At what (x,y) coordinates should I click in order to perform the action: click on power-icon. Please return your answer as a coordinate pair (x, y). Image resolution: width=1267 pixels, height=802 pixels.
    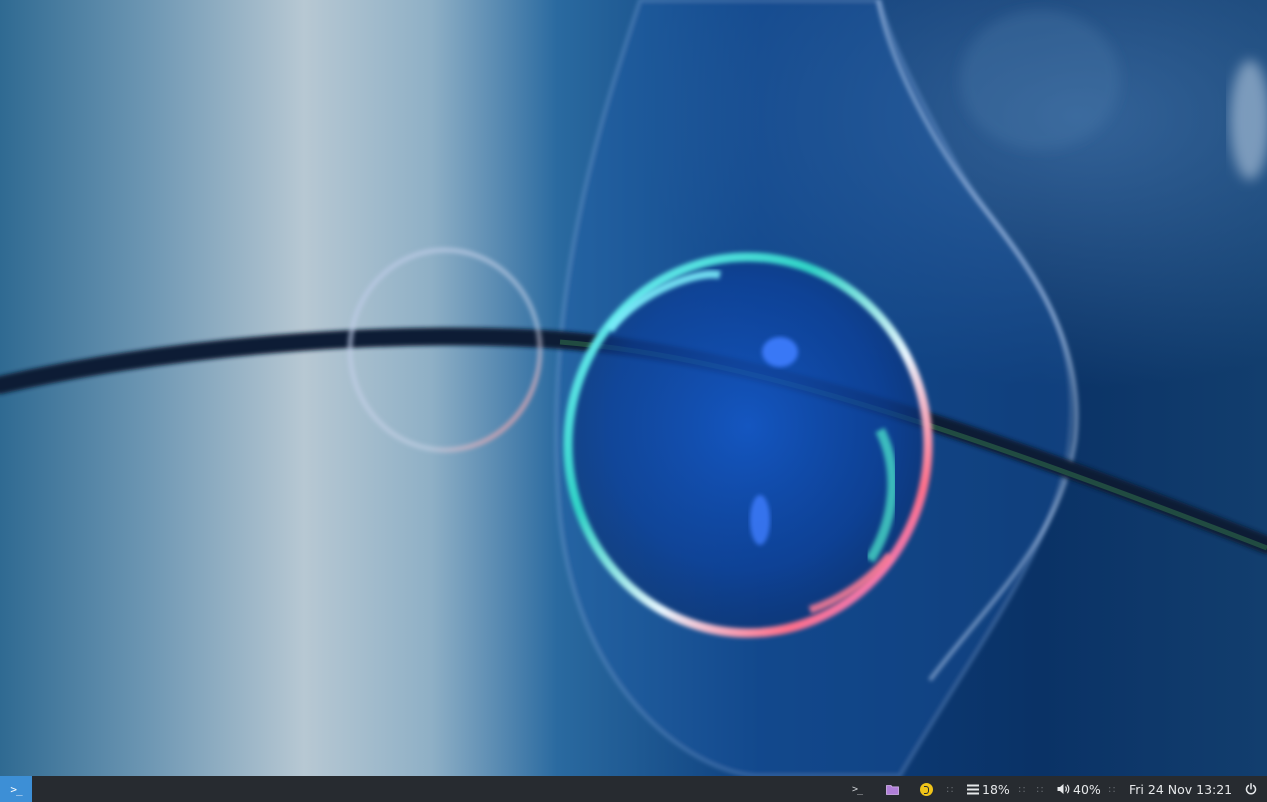
    Looking at the image, I should click on (1251, 789).